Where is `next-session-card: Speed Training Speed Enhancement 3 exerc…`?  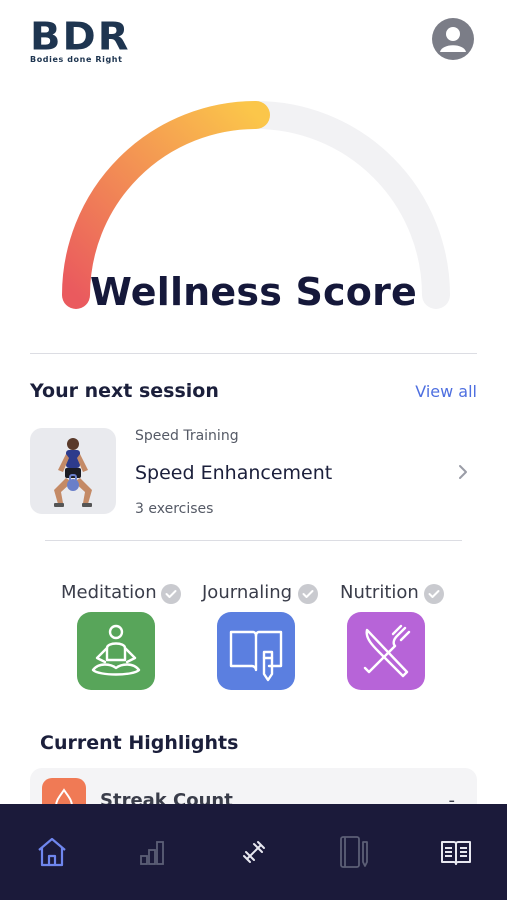
next-session-card: Speed Training Speed Enhancement 3 exerc… is located at coordinates (253, 473).